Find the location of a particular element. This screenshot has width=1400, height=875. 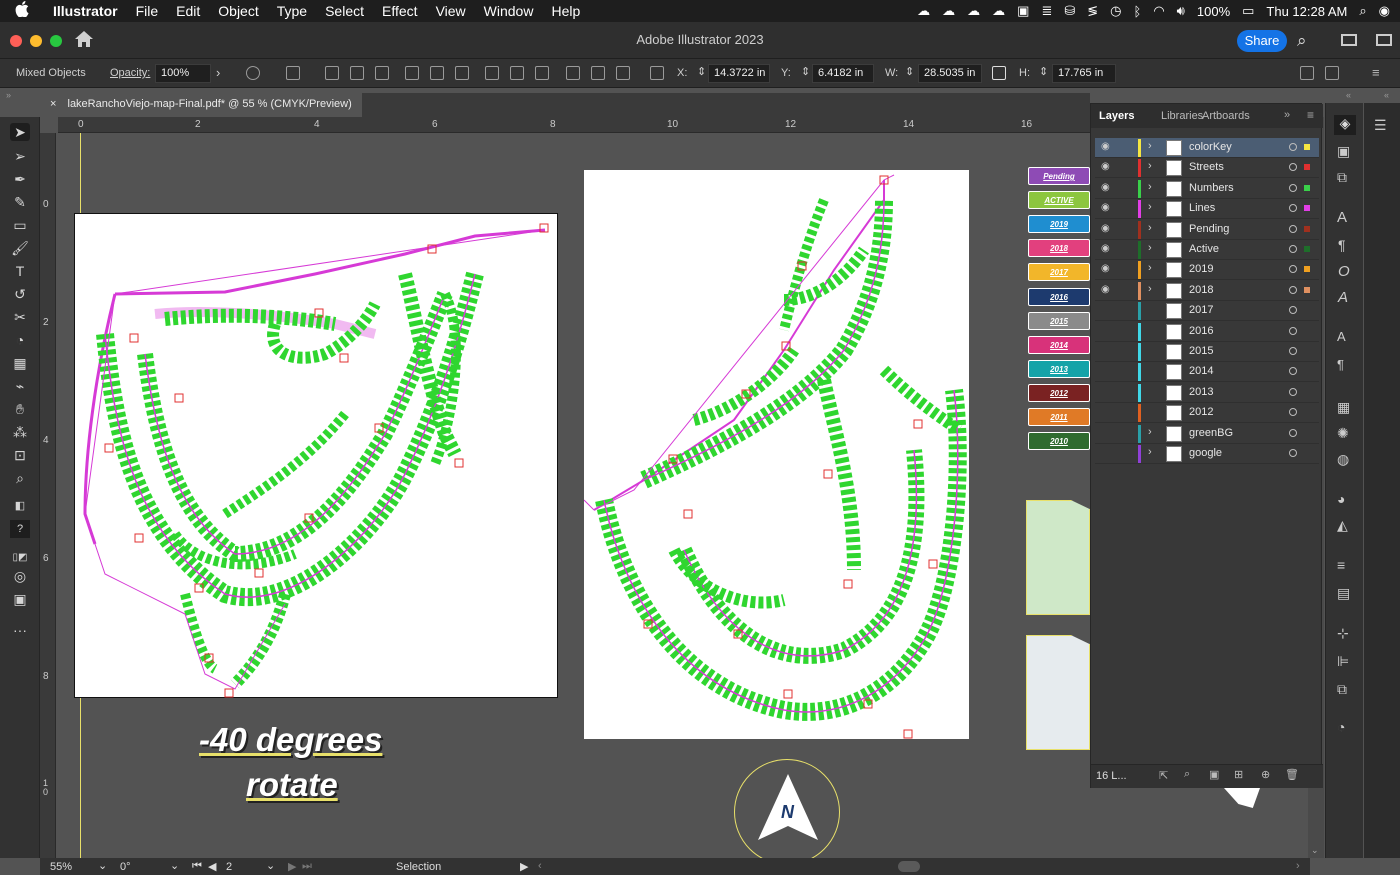

panel-collapse-icon-2: « is located at coordinates (1386, 95).